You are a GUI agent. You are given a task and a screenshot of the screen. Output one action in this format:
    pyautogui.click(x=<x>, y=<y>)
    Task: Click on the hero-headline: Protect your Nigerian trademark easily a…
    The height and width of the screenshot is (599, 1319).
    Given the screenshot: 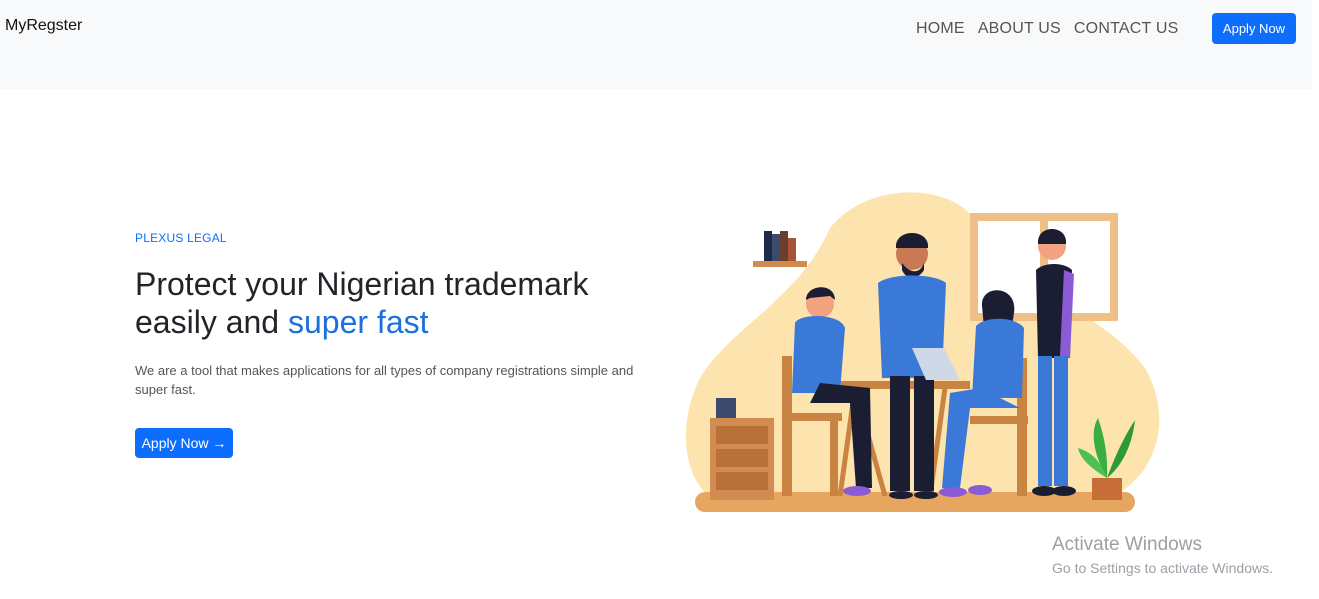 What is the action you would take?
    pyautogui.click(x=395, y=303)
    